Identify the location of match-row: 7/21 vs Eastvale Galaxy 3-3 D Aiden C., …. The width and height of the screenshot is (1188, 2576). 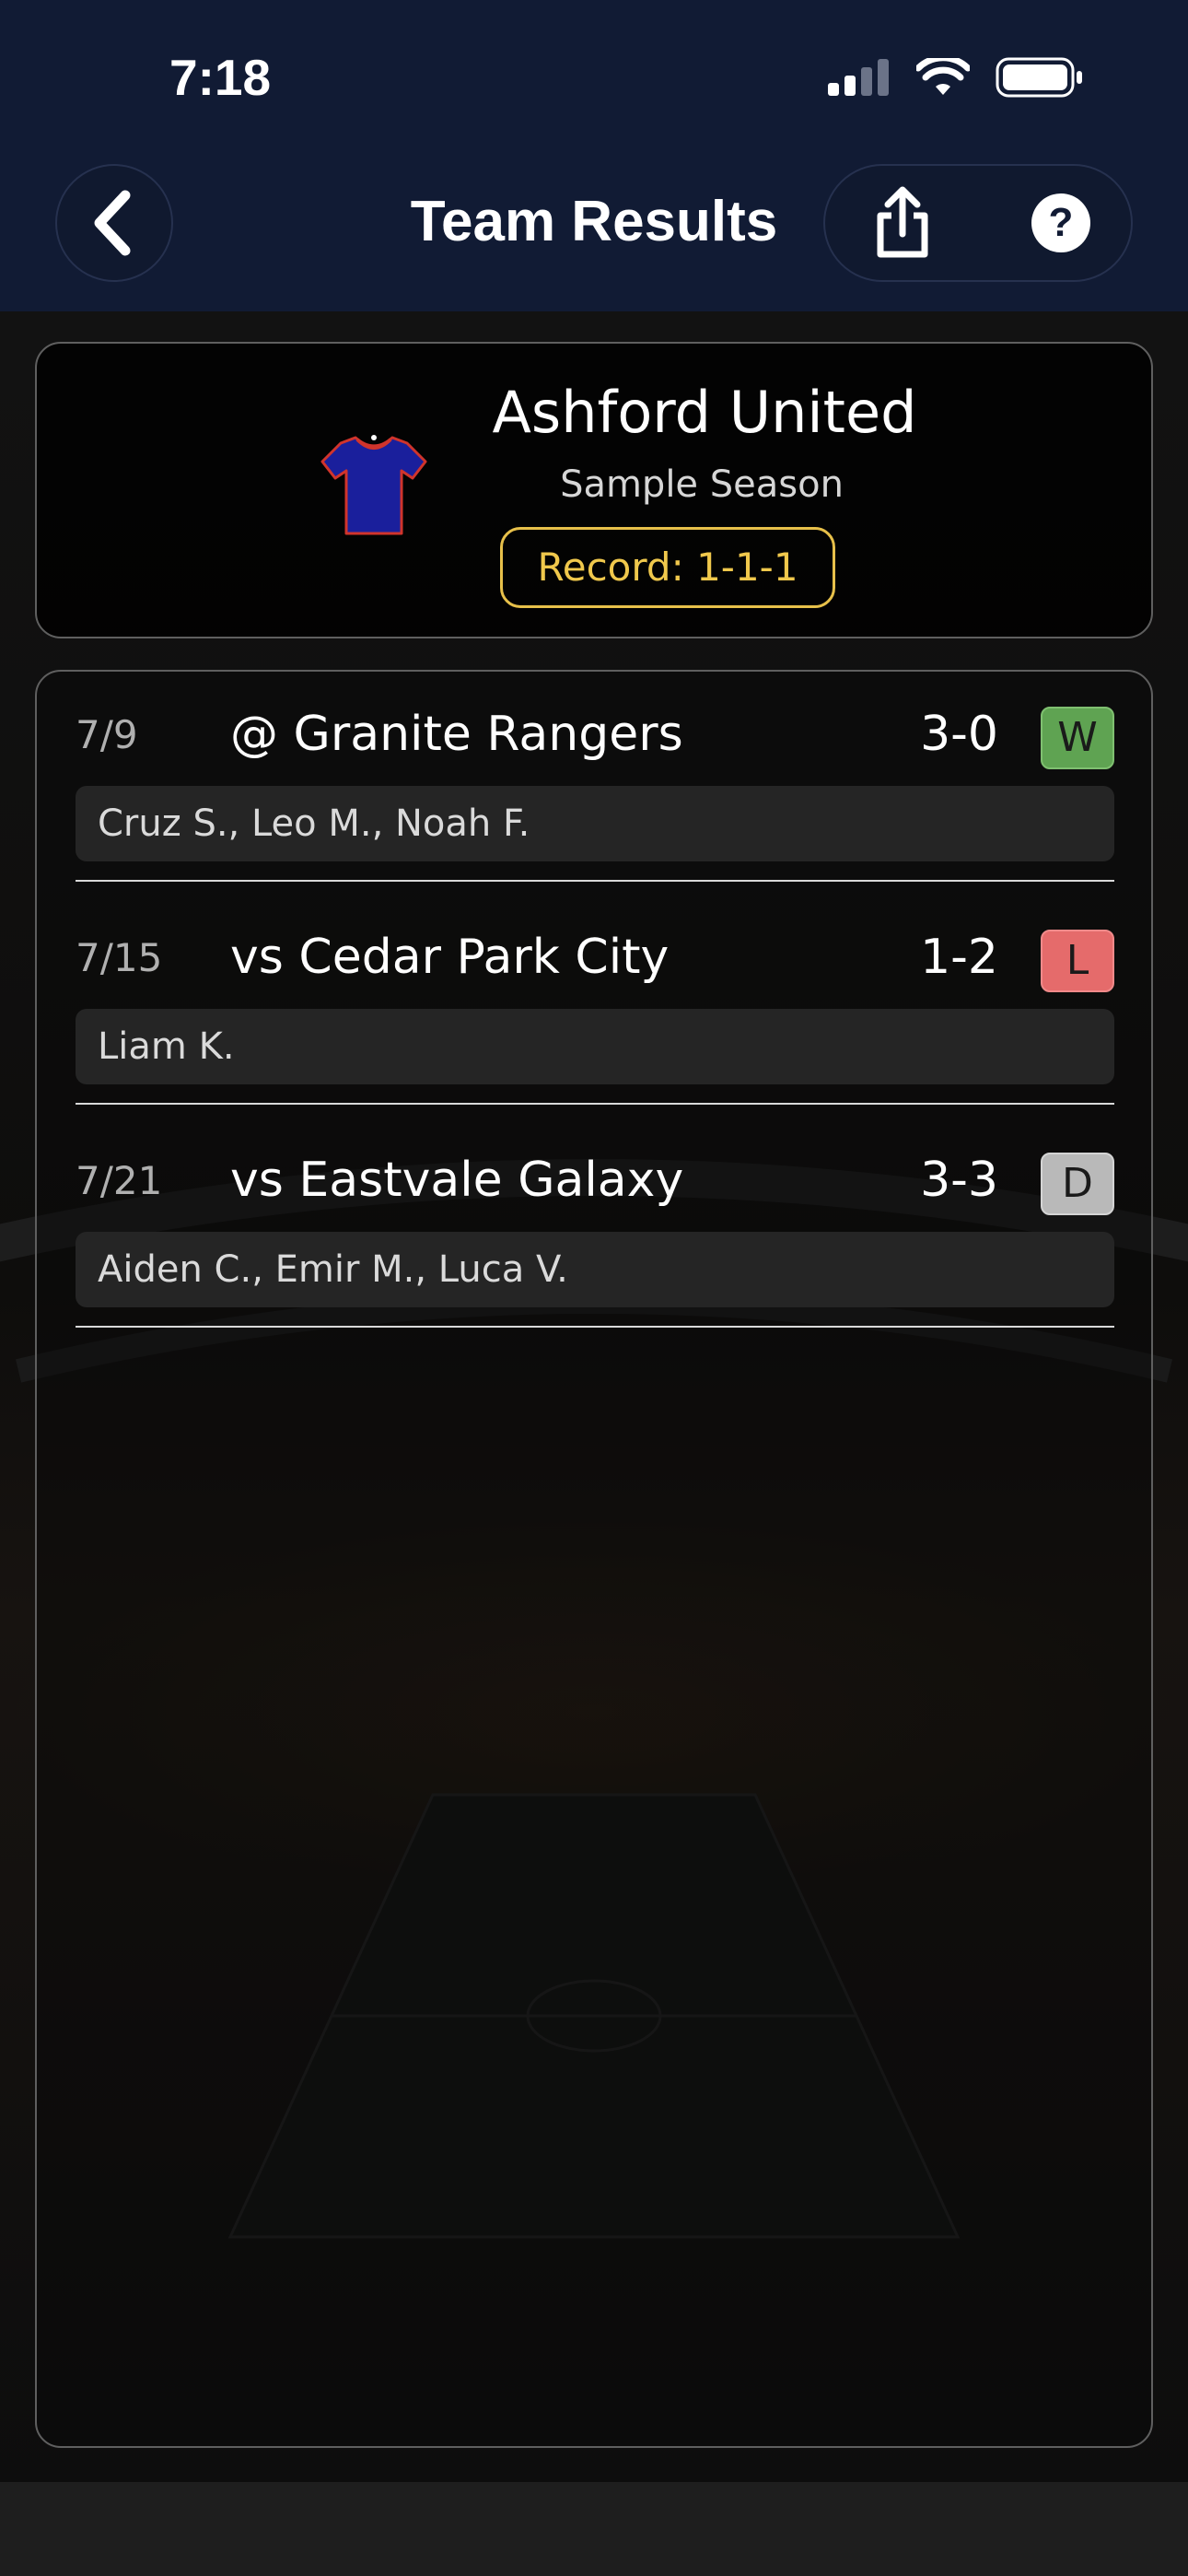
(595, 1229).